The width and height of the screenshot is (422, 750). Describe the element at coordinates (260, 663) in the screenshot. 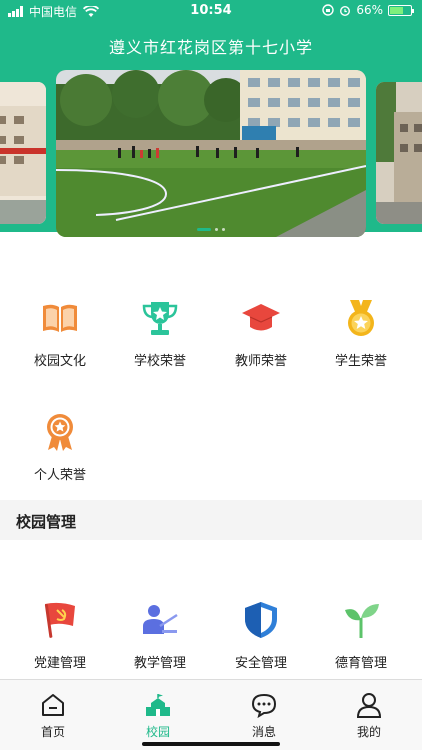

I see `grid-item-label: 安全管理` at that location.